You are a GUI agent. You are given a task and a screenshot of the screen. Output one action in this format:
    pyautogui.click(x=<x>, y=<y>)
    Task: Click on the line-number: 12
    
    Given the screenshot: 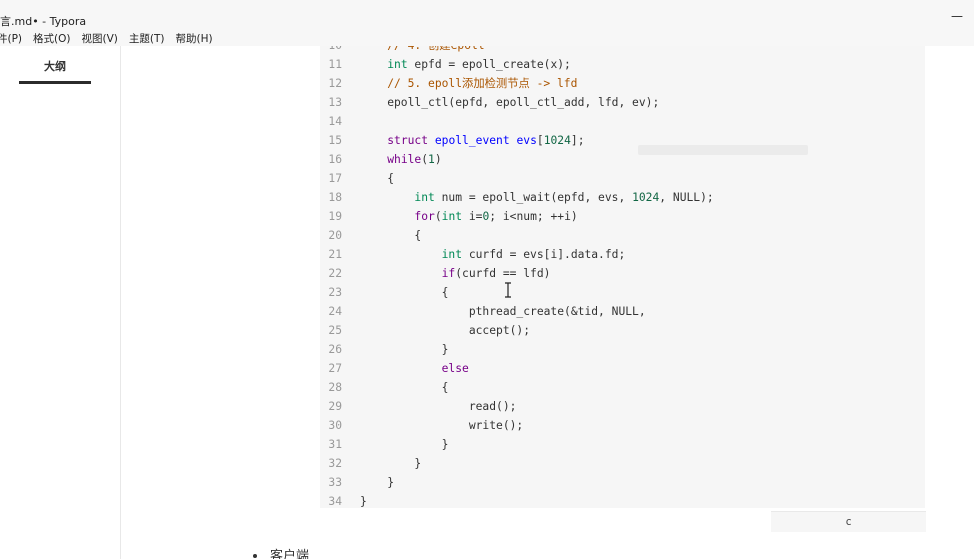 What is the action you would take?
    pyautogui.click(x=335, y=83)
    